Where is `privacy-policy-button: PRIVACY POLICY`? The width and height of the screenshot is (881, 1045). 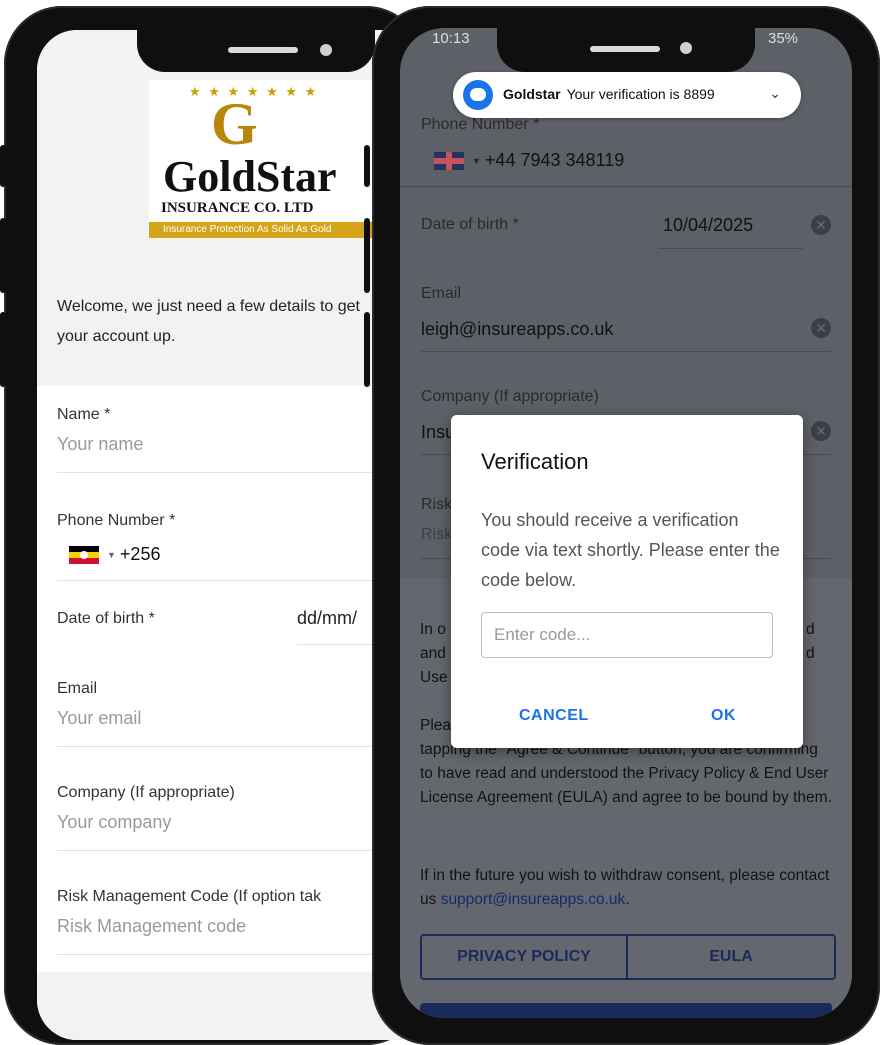
privacy-policy-button: PRIVACY POLICY is located at coordinates (525, 957).